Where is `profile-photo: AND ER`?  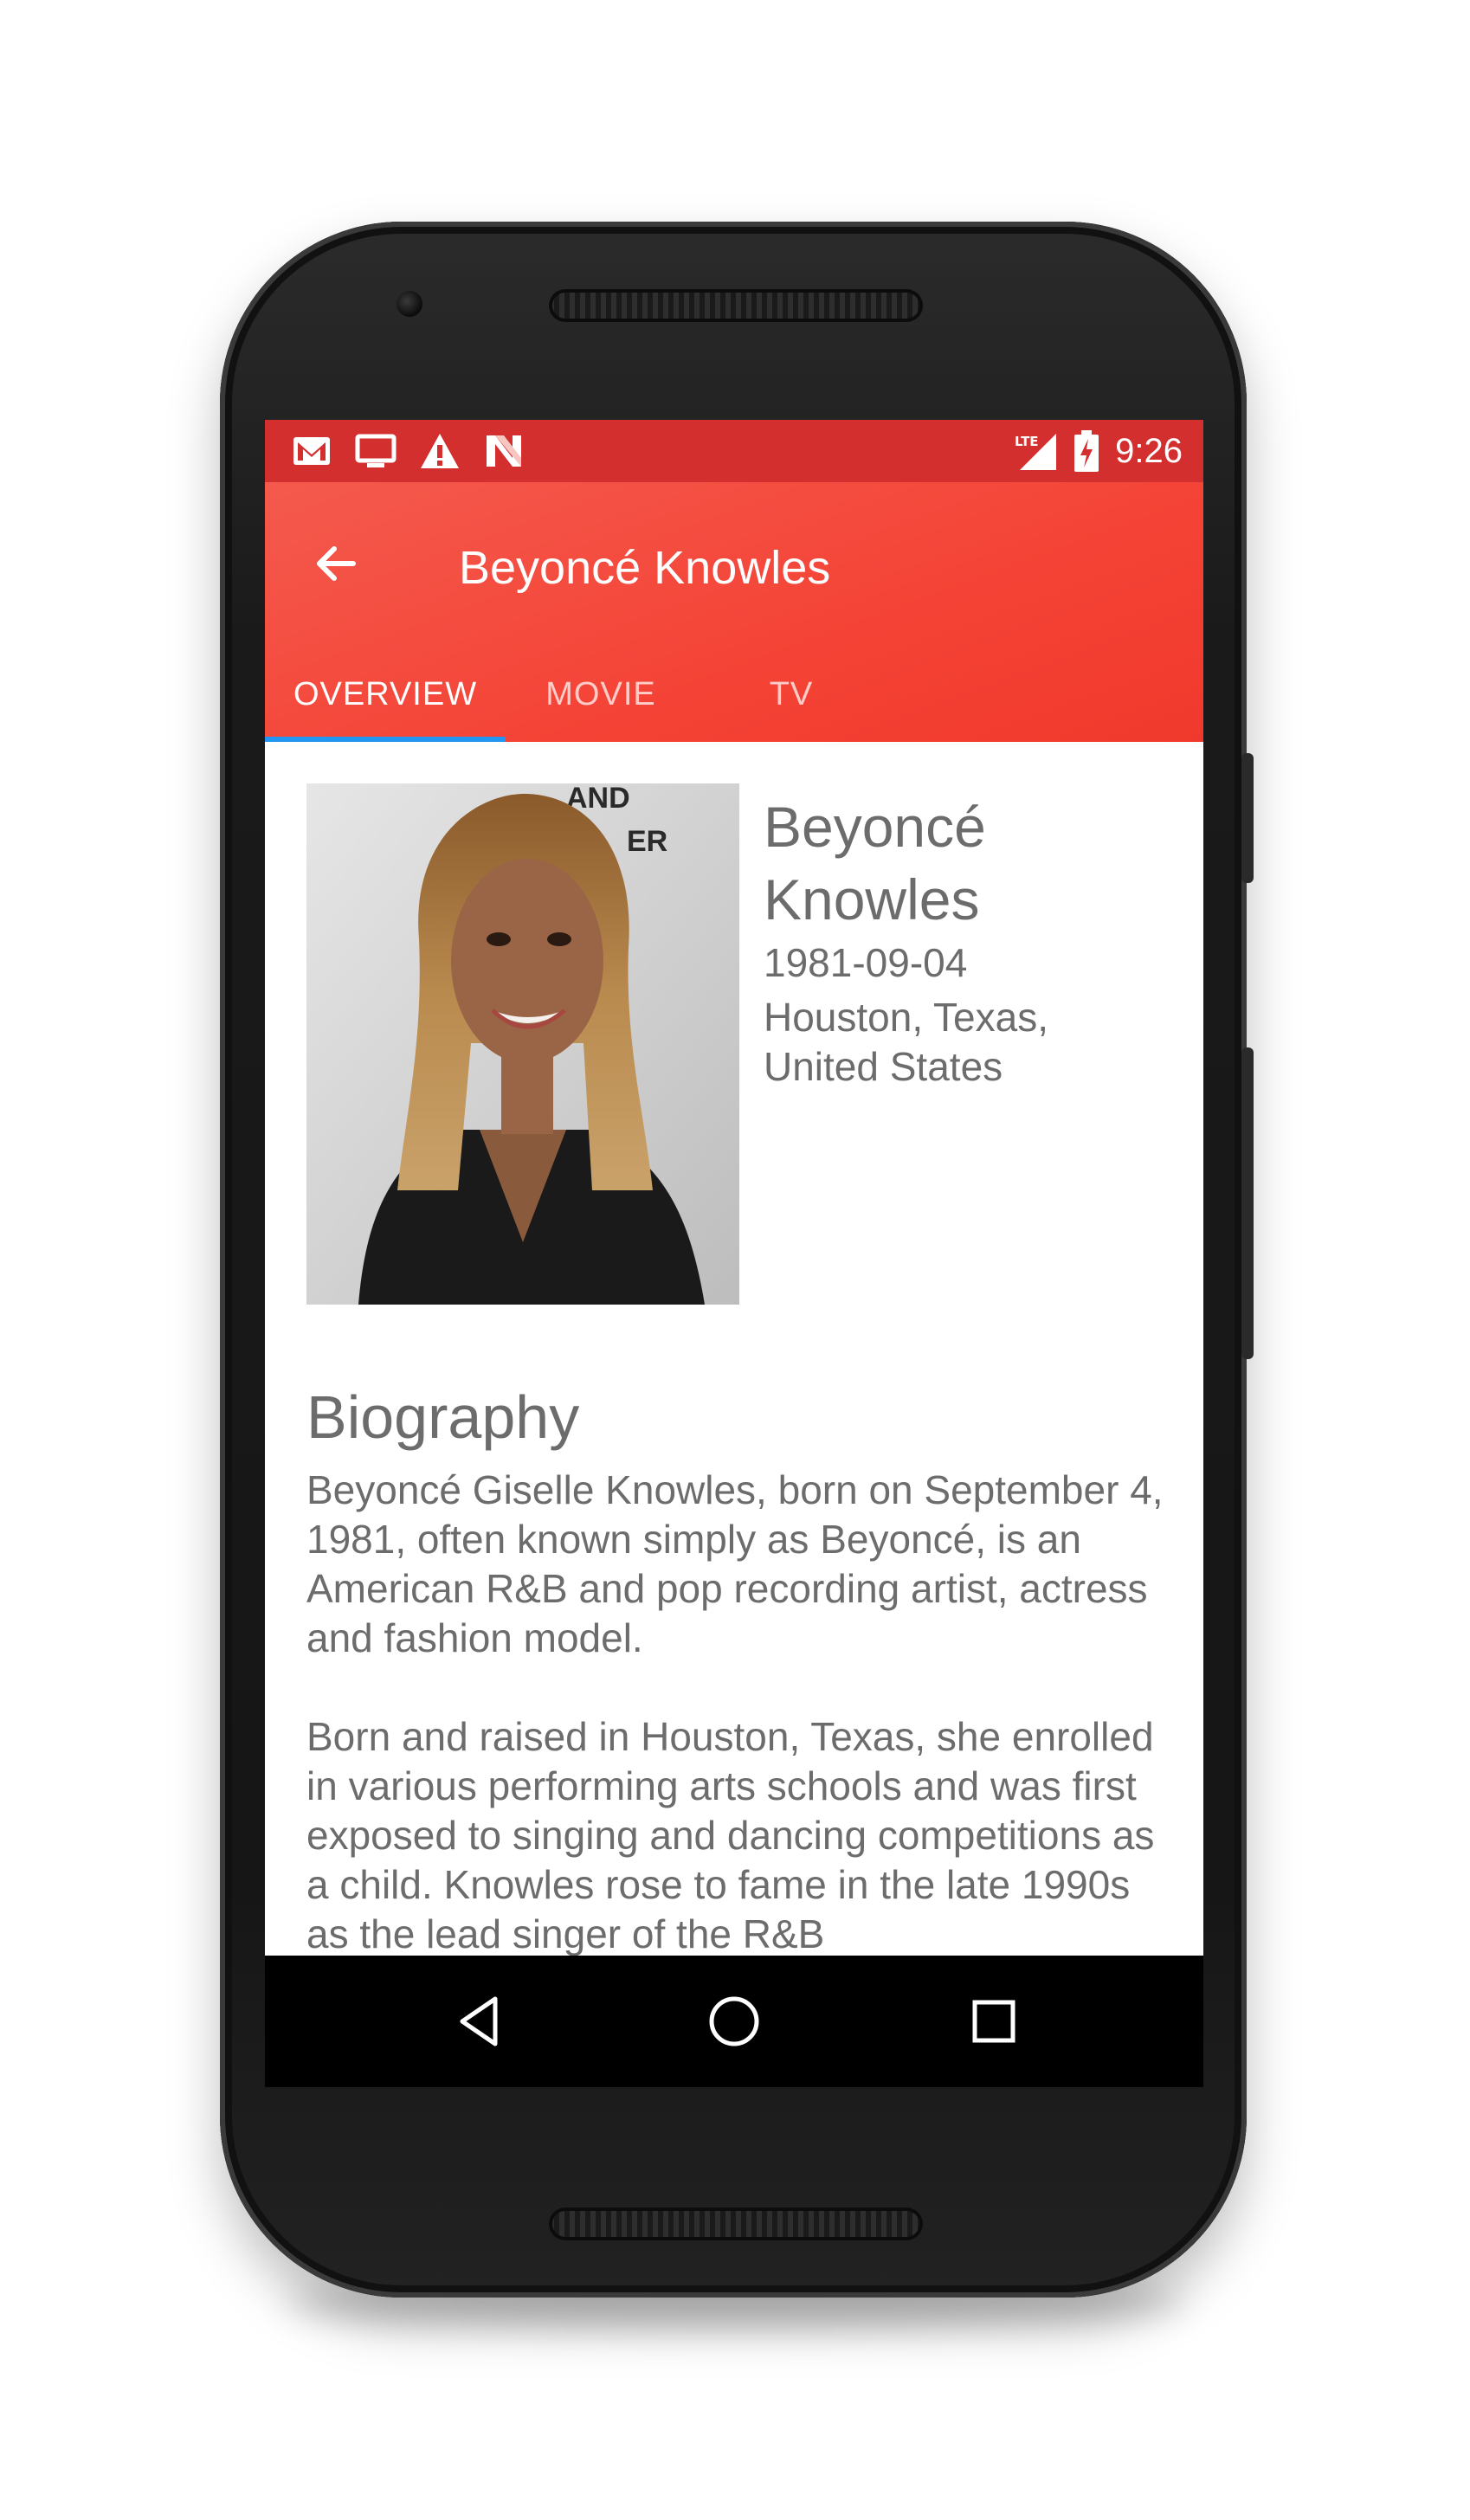 profile-photo: AND ER is located at coordinates (522, 1044).